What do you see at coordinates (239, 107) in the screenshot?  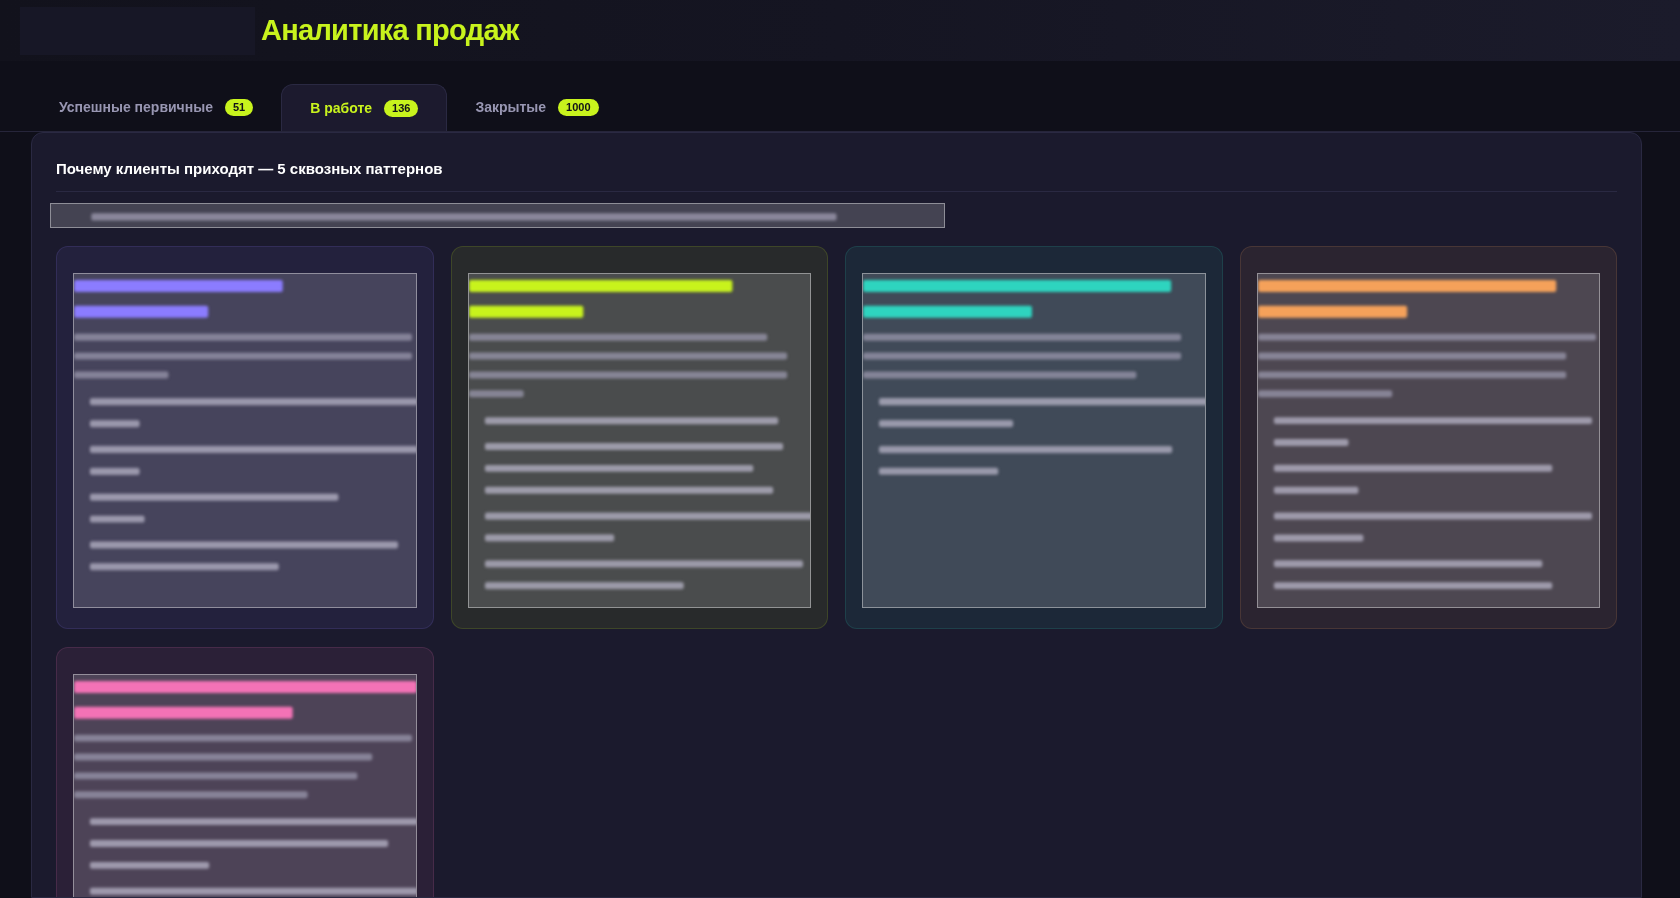 I see `count-badge: 51` at bounding box center [239, 107].